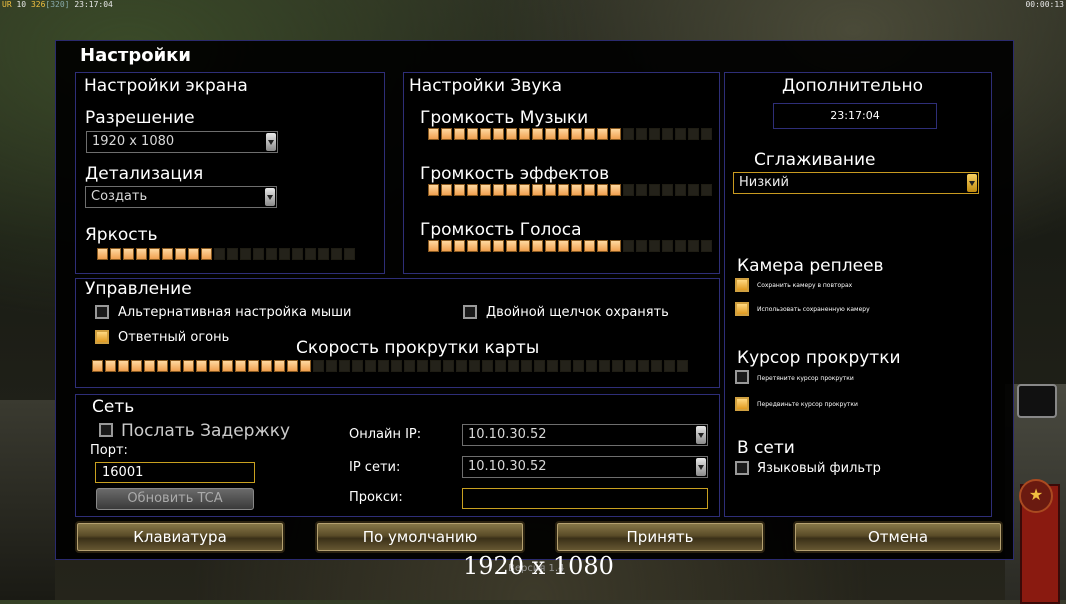 The width and height of the screenshot is (1066, 604). I want to click on move-cursor-checkbox, so click(742, 404).